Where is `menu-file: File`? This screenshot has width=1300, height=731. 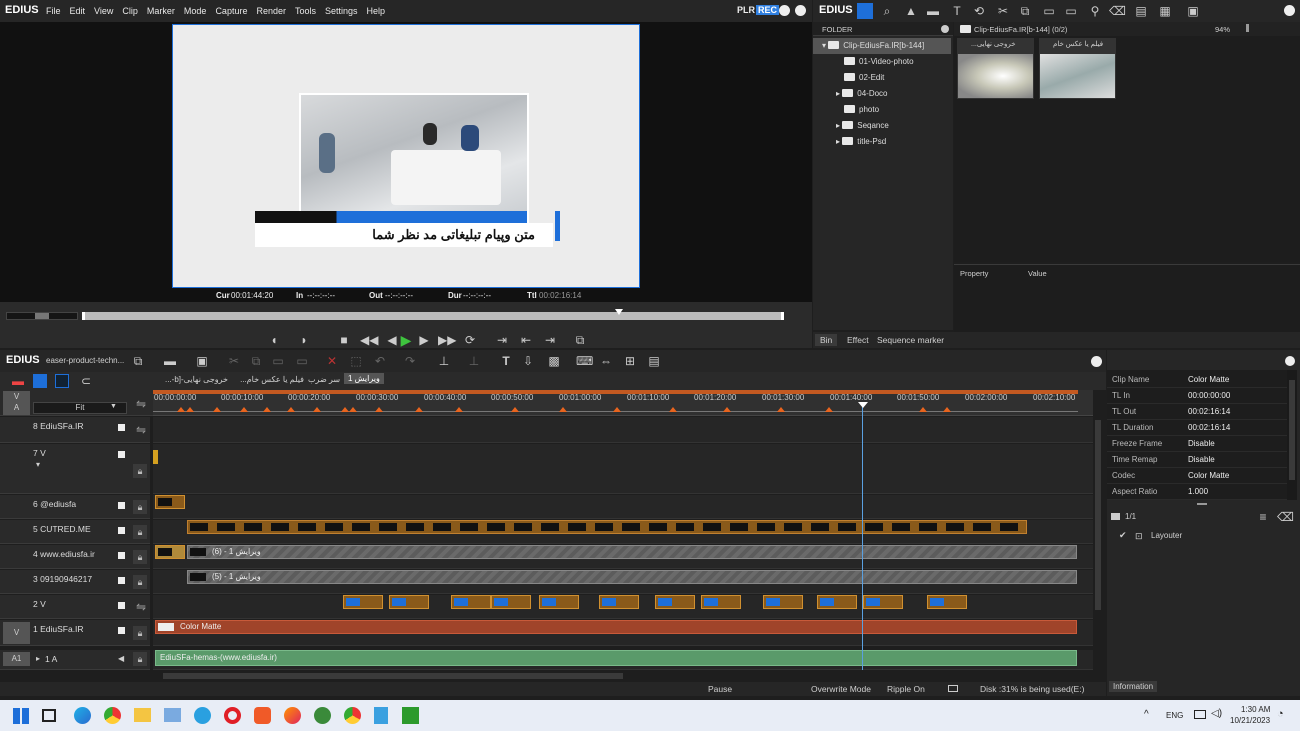
menu-file: File is located at coordinates (53, 11).